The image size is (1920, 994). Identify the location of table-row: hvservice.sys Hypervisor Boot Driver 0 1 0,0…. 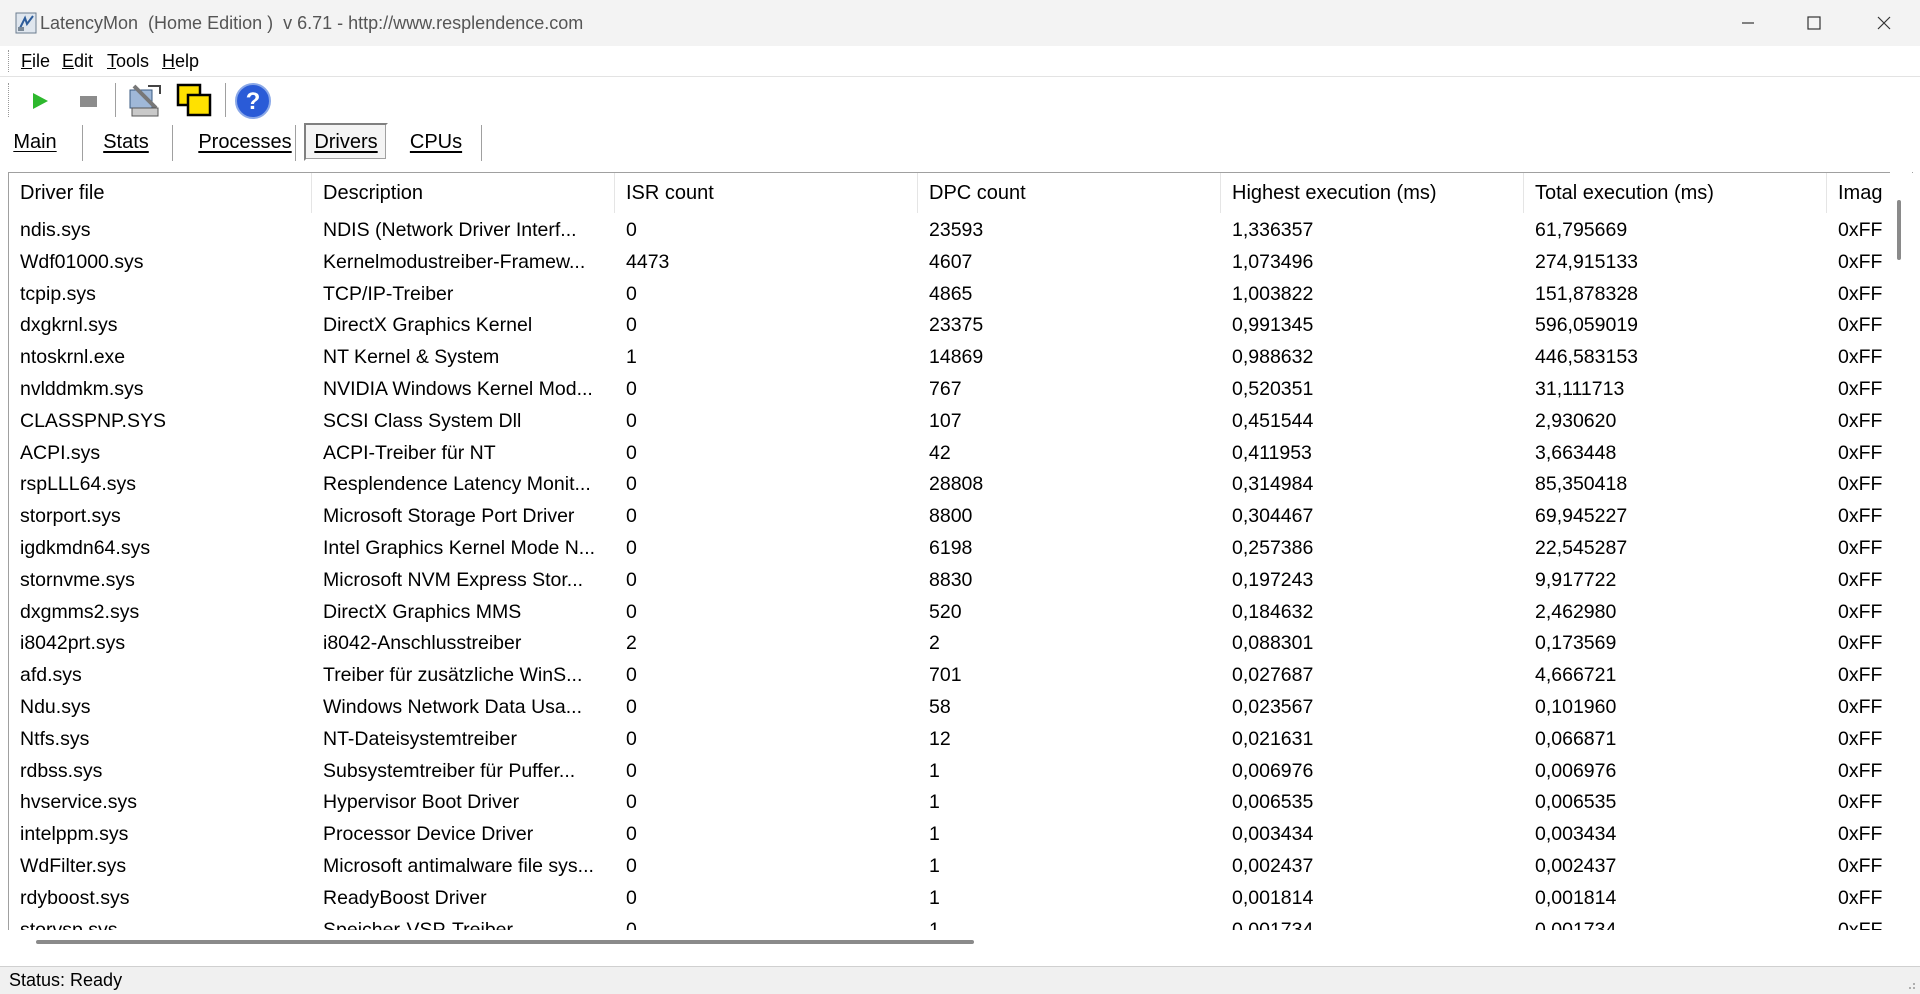
(949, 803).